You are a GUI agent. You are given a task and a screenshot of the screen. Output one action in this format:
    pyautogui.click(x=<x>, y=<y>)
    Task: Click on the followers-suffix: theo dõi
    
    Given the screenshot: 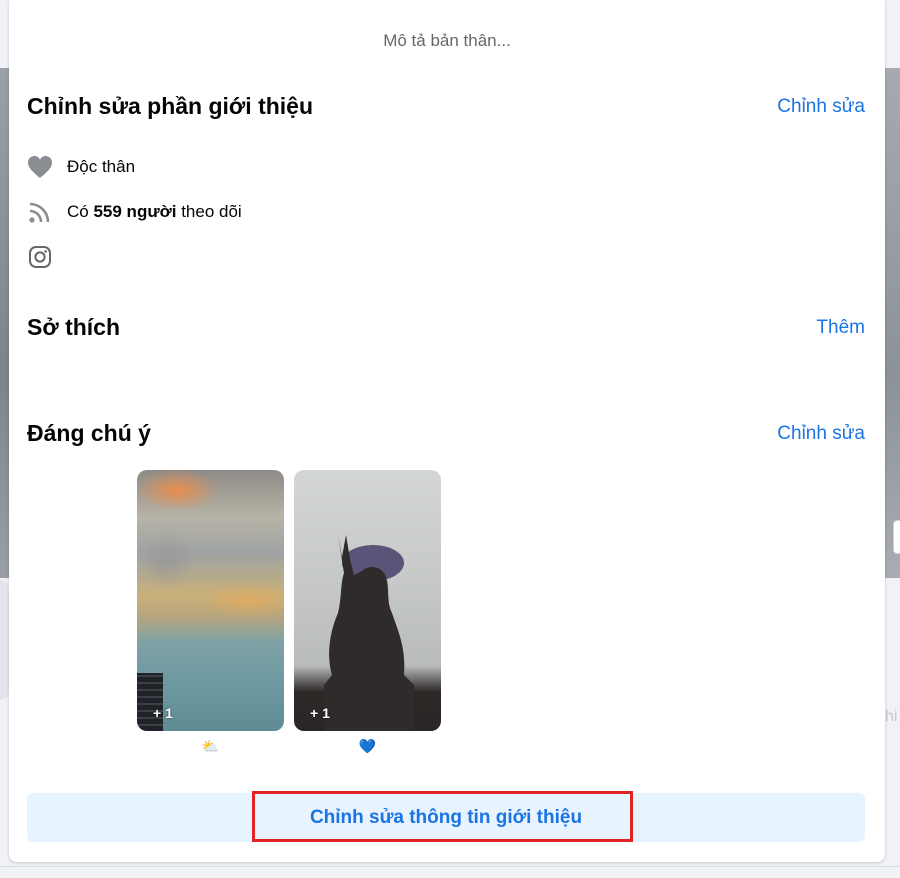 What is the action you would take?
    pyautogui.click(x=211, y=211)
    